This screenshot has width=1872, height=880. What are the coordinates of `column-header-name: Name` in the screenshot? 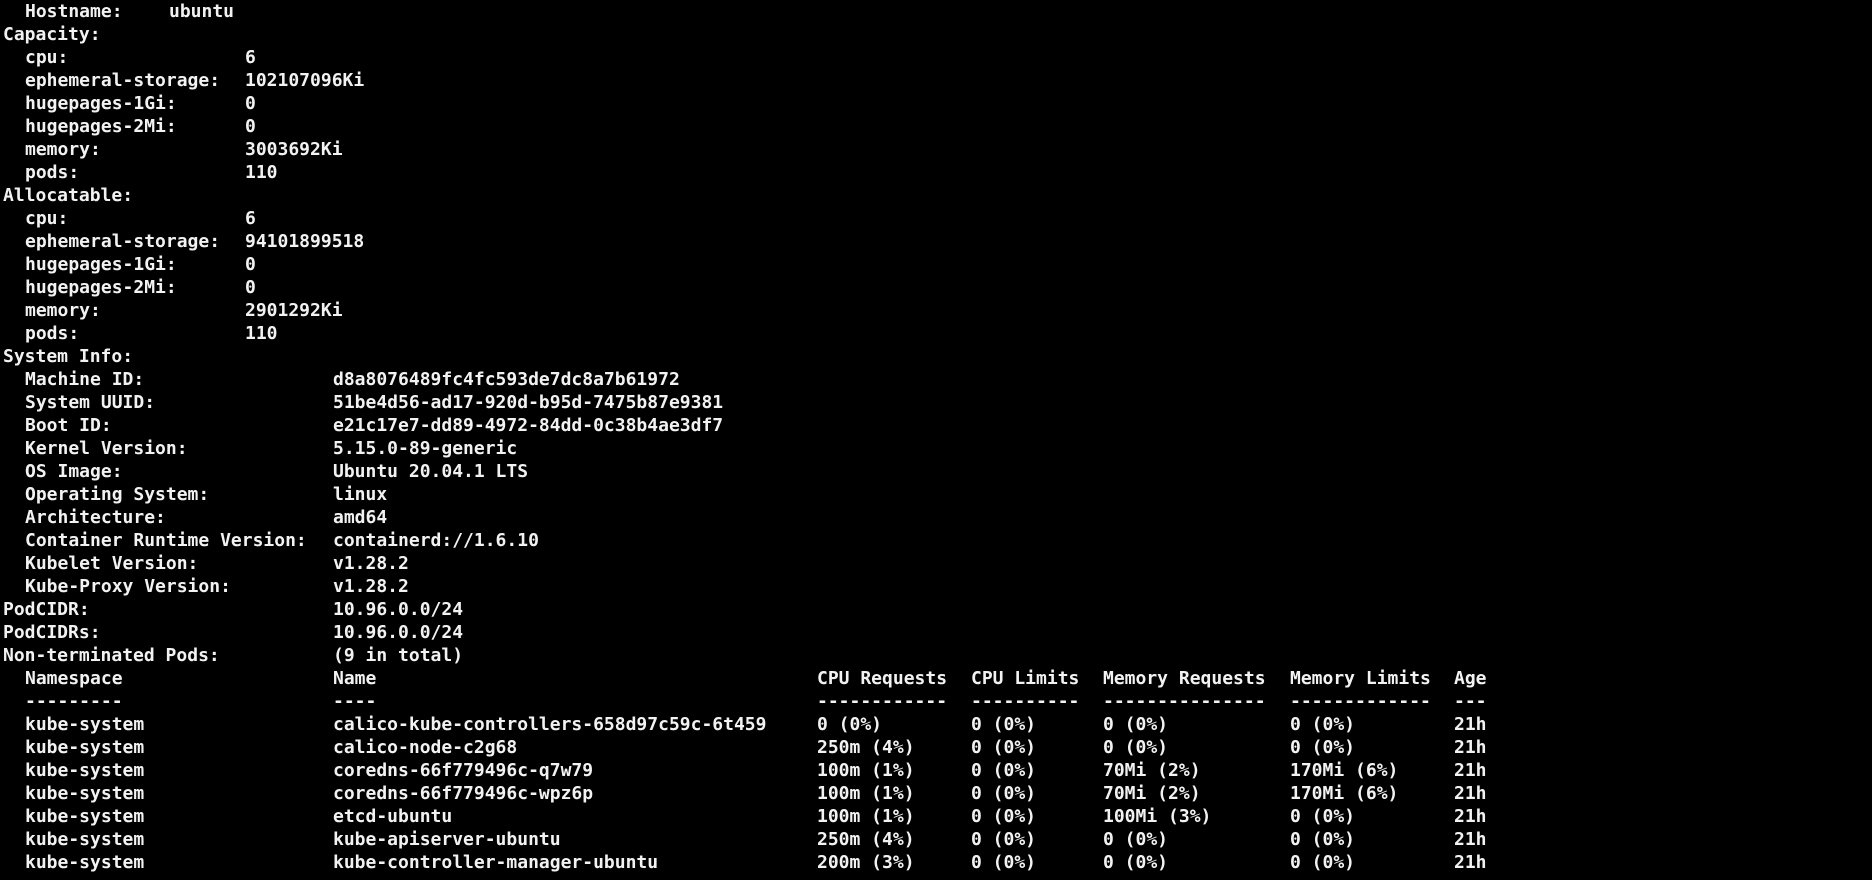 It's located at (355, 678).